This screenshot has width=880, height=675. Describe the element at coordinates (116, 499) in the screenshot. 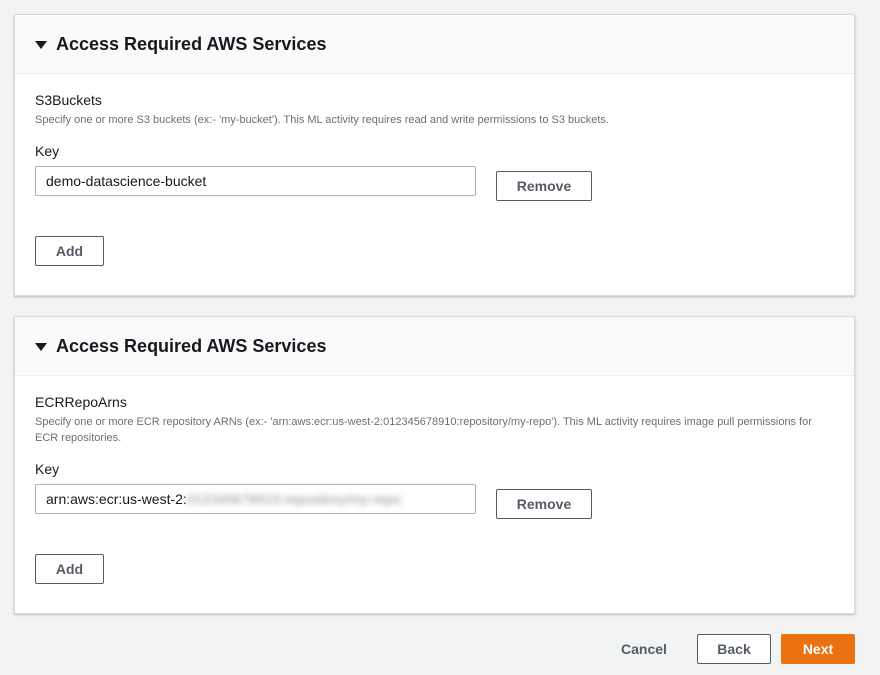

I see `input-value: arn:aws:ecr:us-west-2:` at that location.